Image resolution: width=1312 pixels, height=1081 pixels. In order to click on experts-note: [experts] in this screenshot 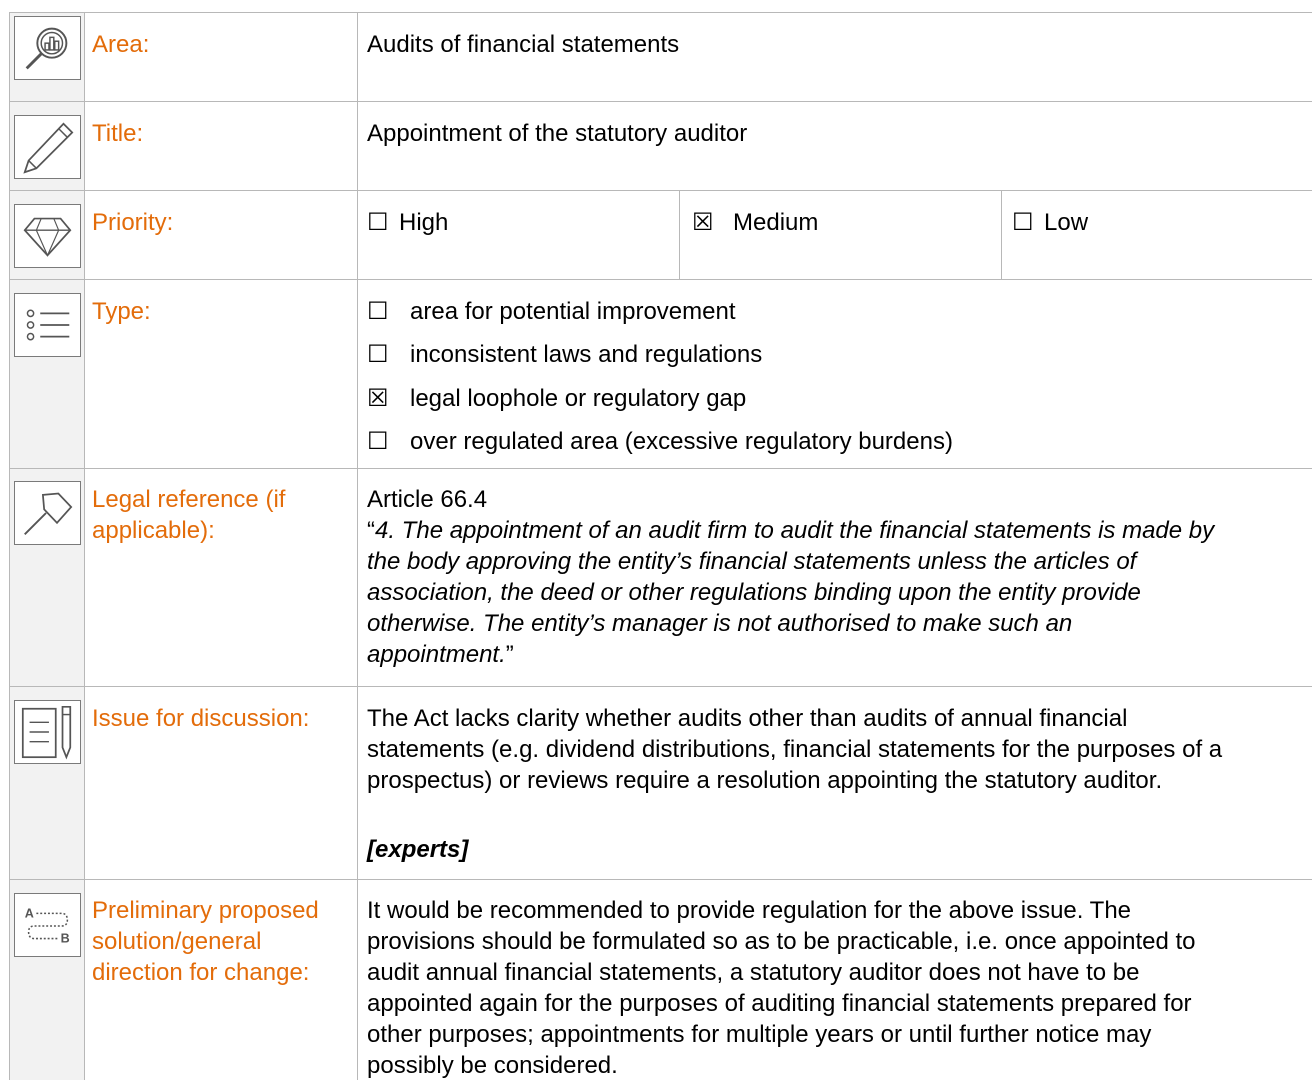, I will do `click(418, 849)`.